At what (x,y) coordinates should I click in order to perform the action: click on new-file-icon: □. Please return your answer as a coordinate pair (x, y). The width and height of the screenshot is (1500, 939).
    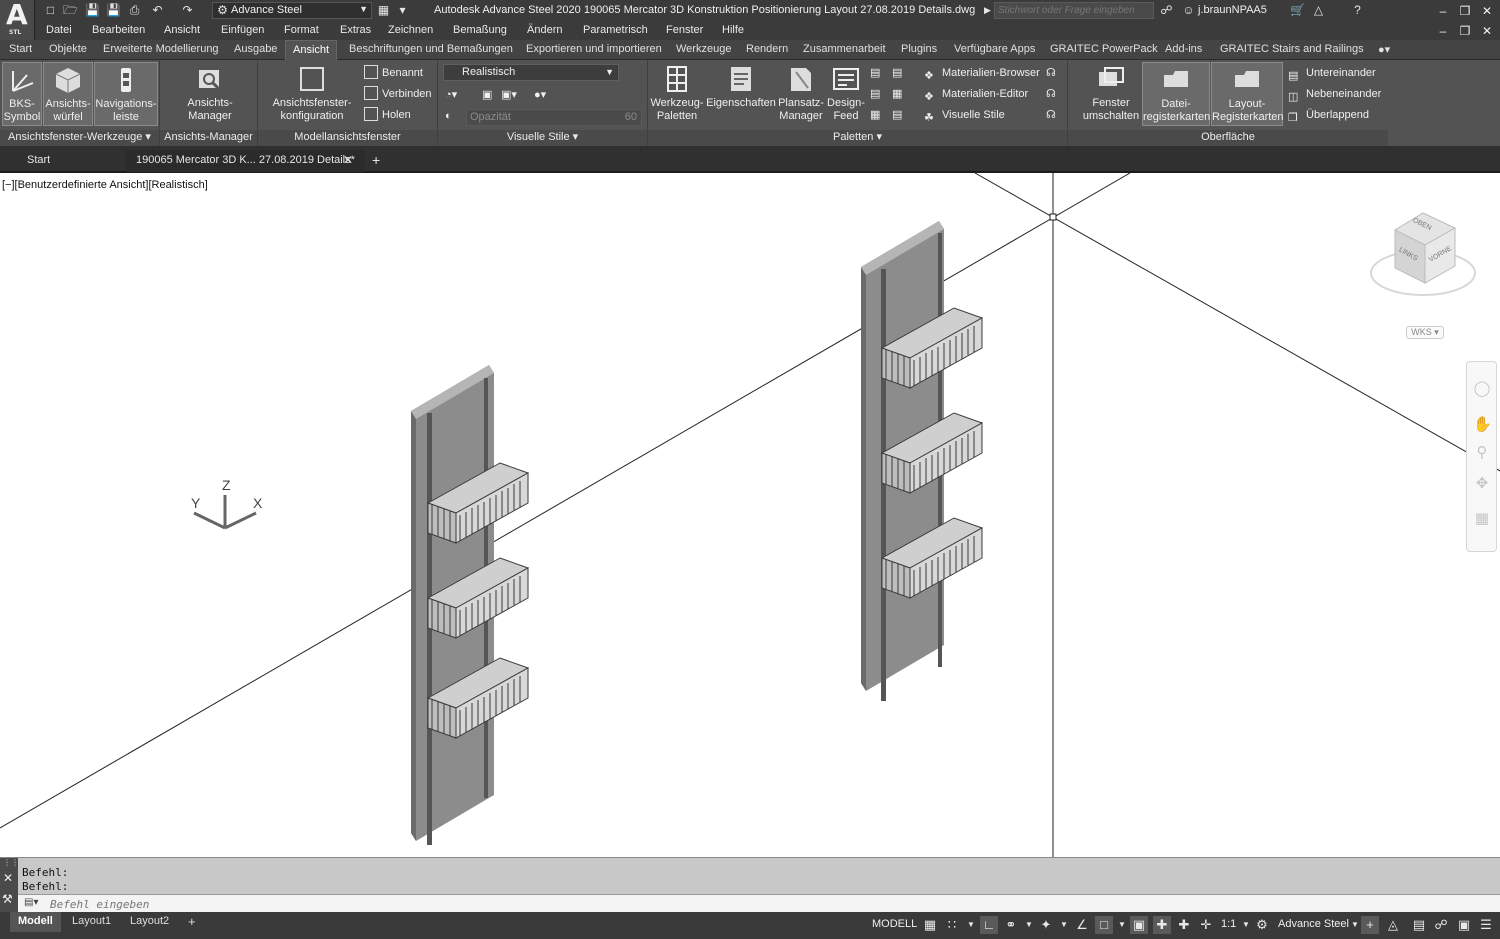
    Looking at the image, I should click on (50, 10).